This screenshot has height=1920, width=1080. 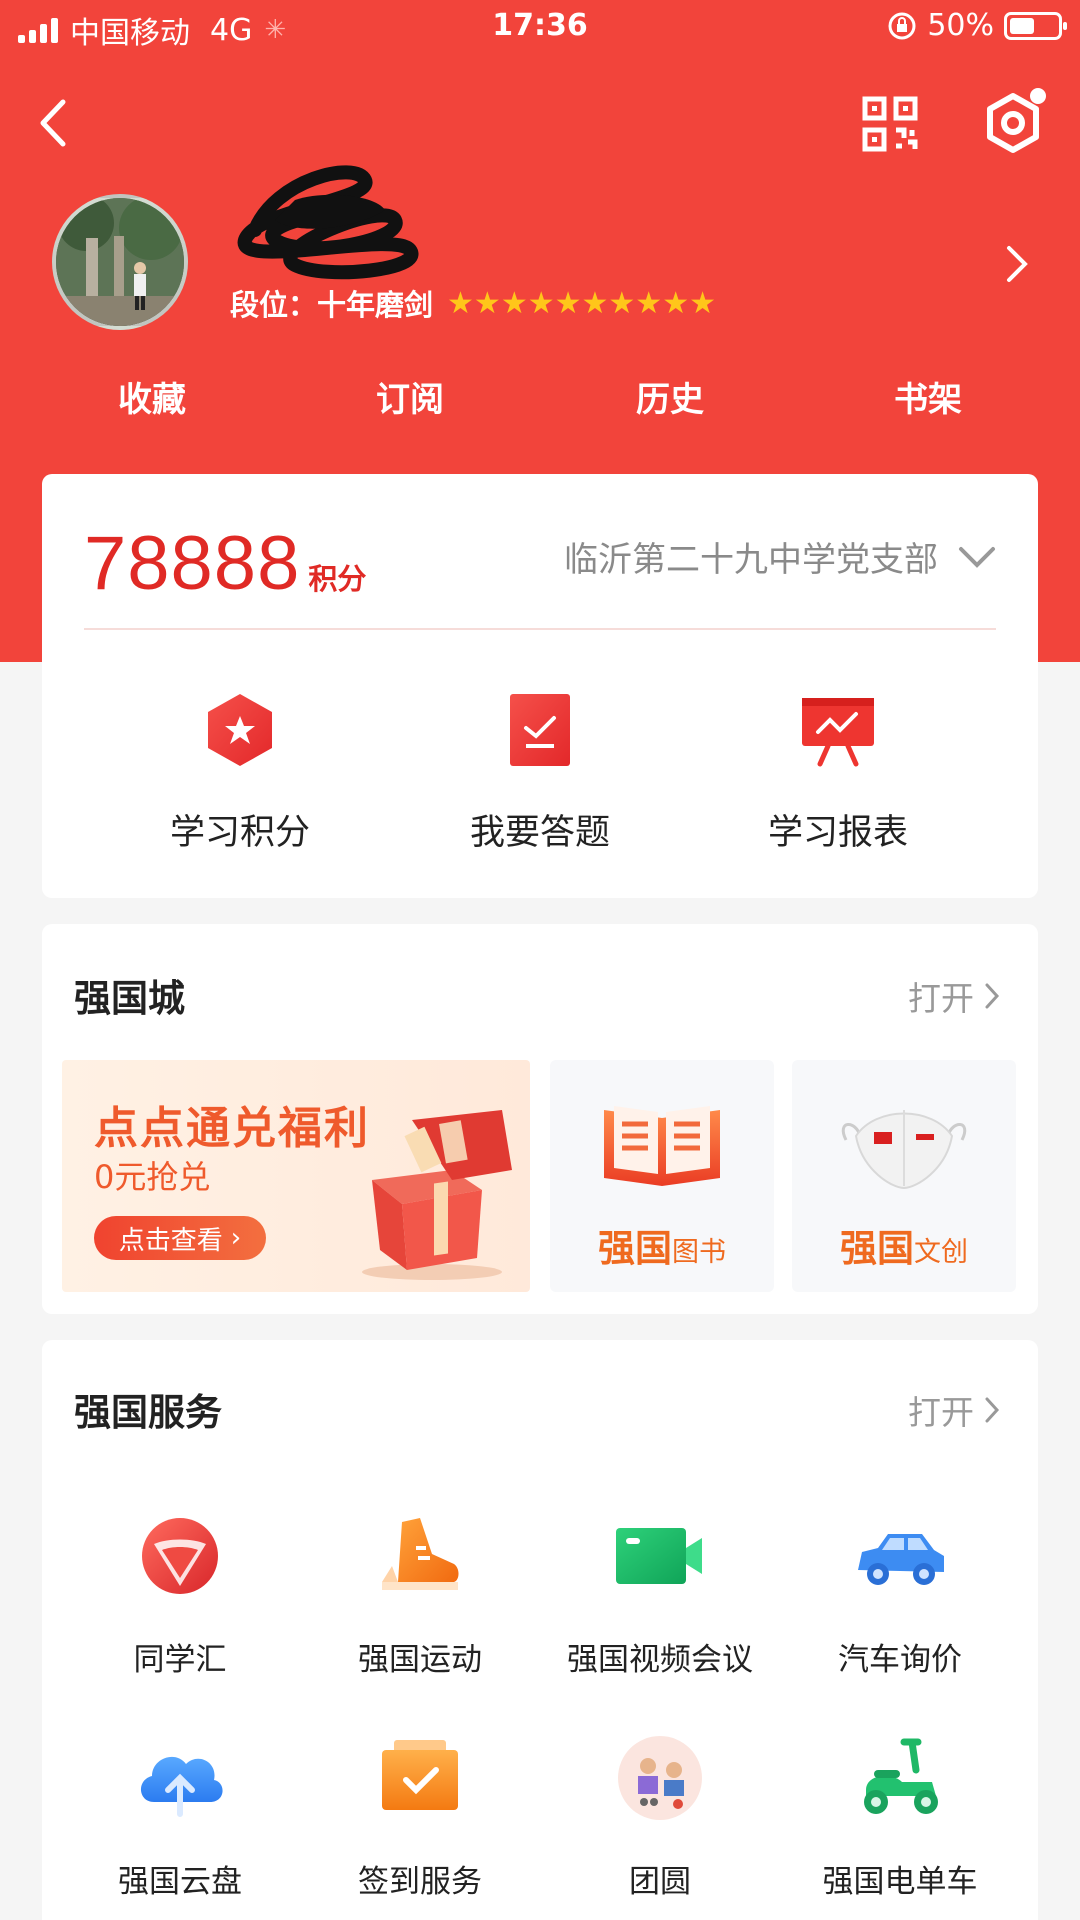 I want to click on report-board-icon, so click(x=838, y=732).